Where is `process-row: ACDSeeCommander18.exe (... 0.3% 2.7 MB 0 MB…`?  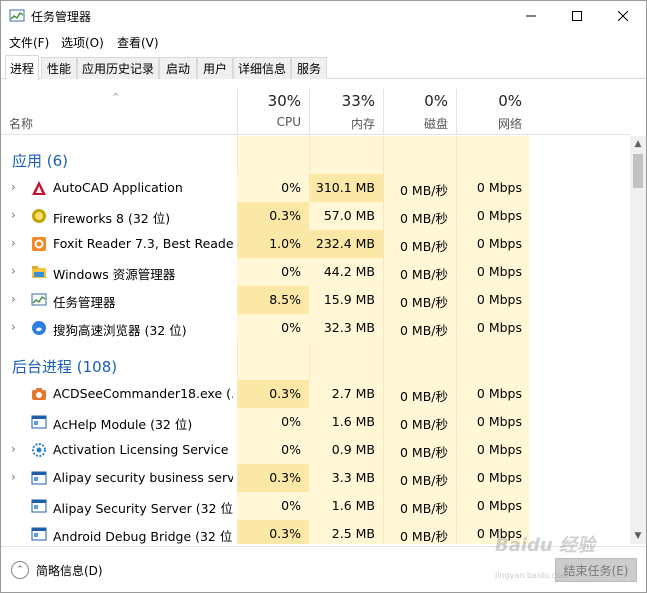 process-row: ACDSeeCommander18.exe (... 0.3% 2.7 MB 0 MB… is located at coordinates (315, 394).